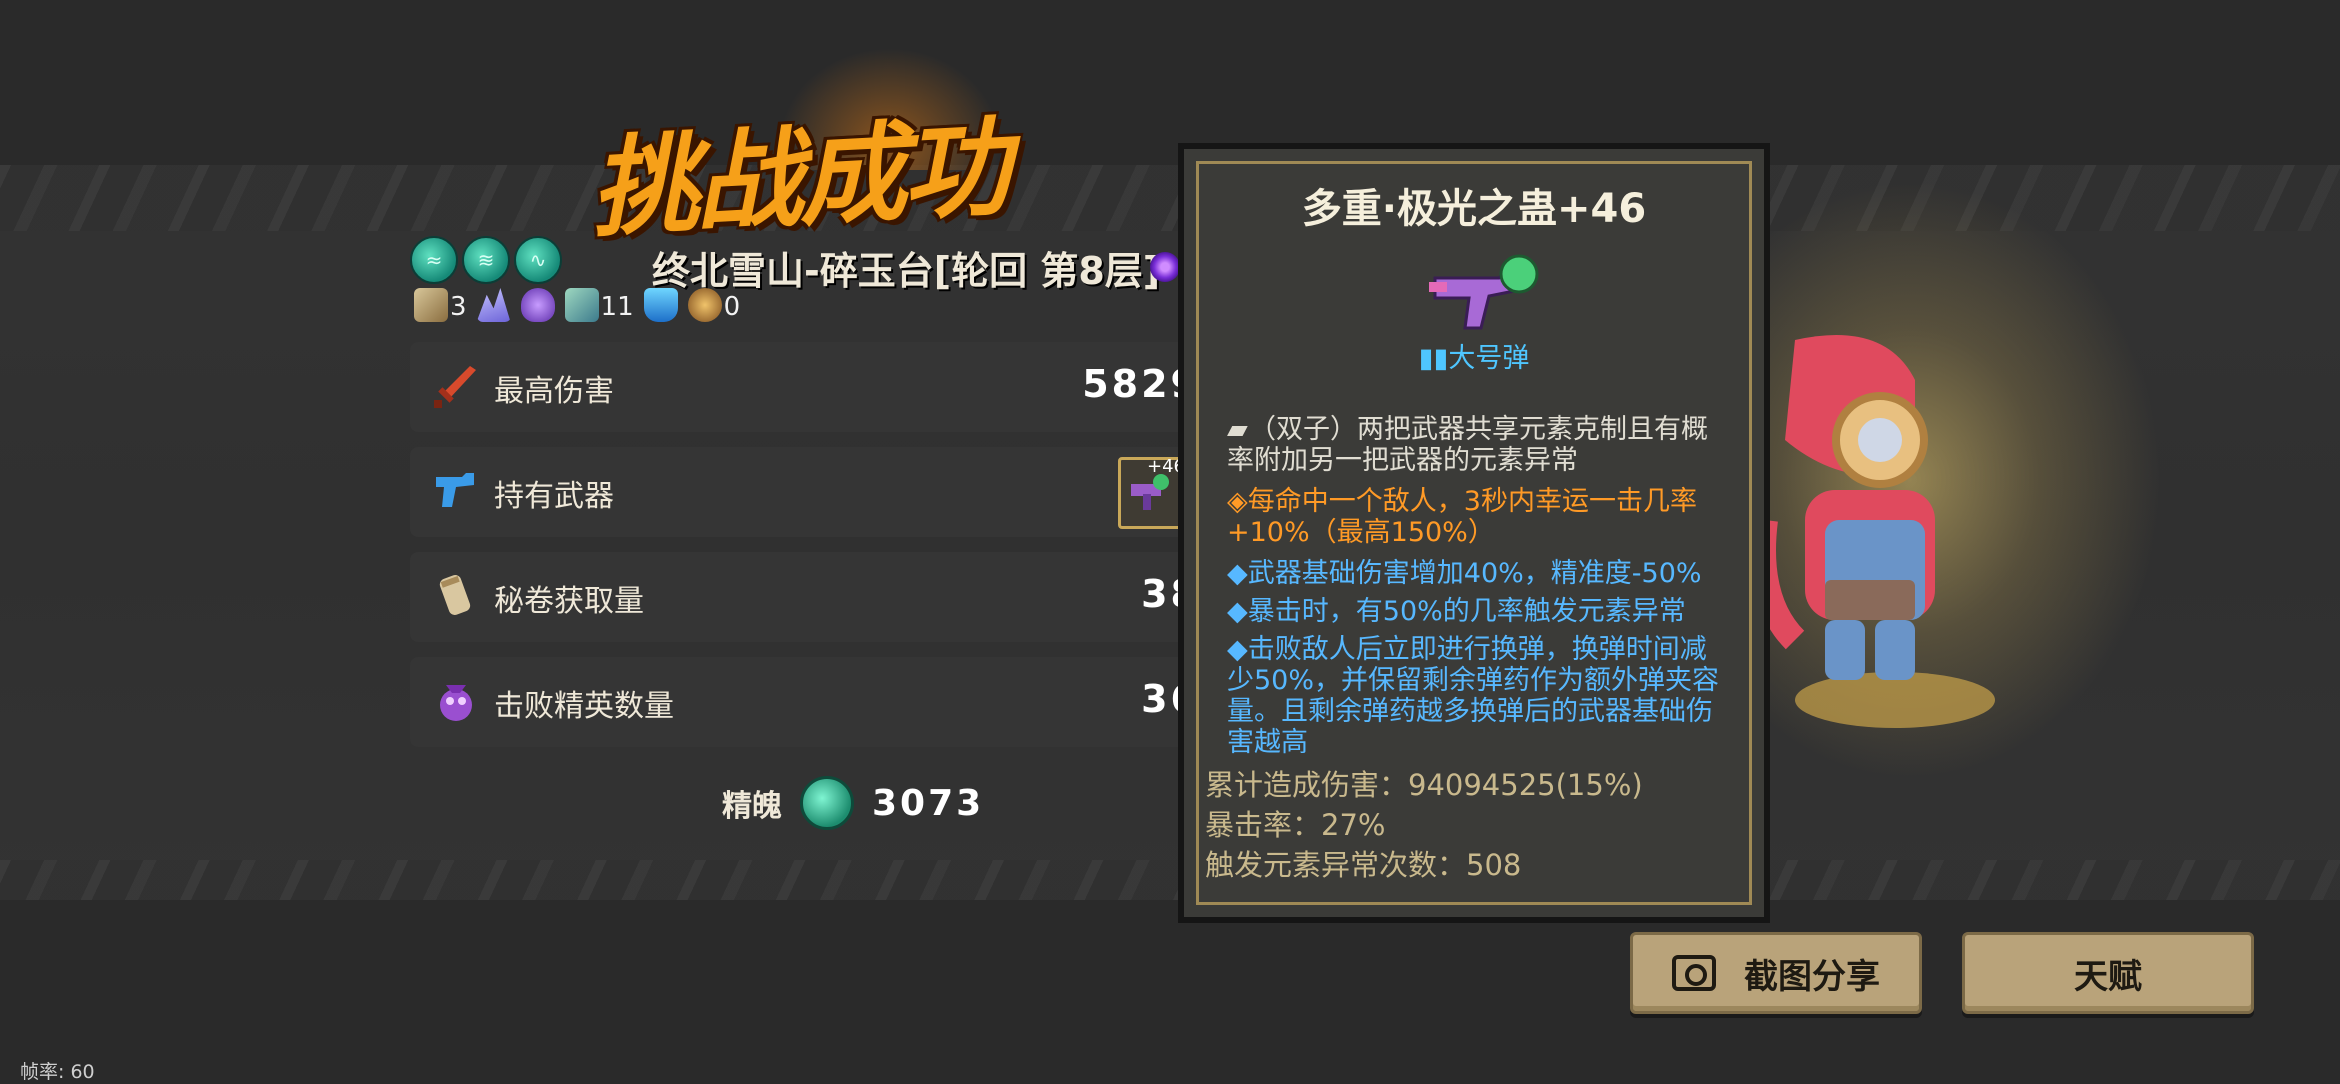  Describe the element at coordinates (1812, 976) in the screenshot. I see `share-label: 截图分享` at that location.